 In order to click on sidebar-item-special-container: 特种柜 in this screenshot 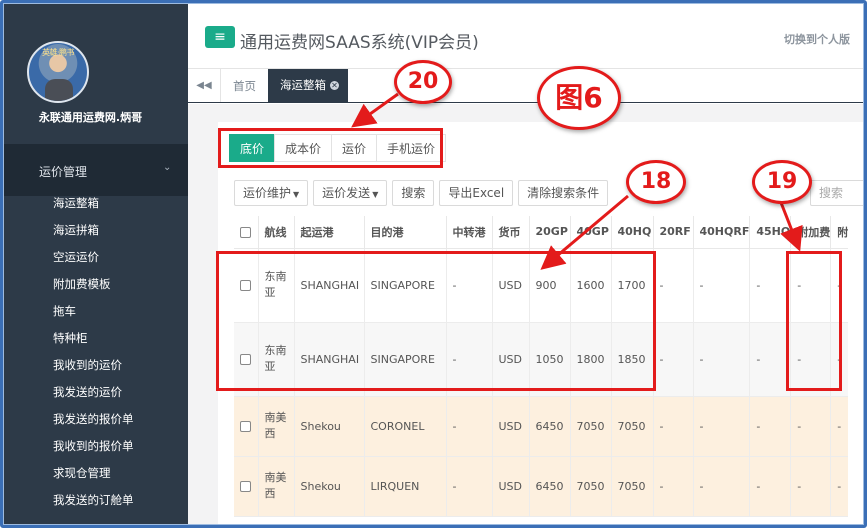, I will do `click(95, 338)`.